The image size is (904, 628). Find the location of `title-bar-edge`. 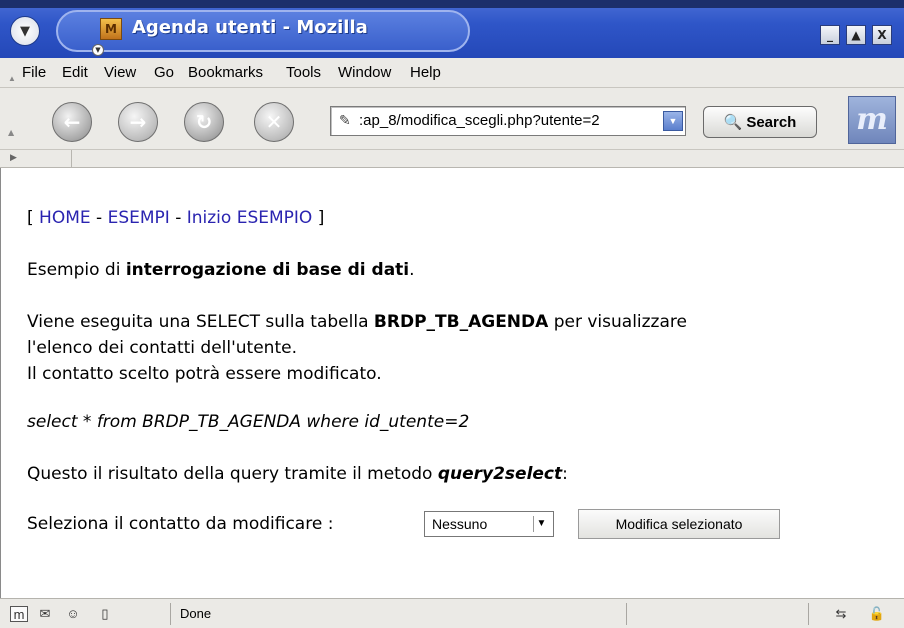

title-bar-edge is located at coordinates (452, 4).